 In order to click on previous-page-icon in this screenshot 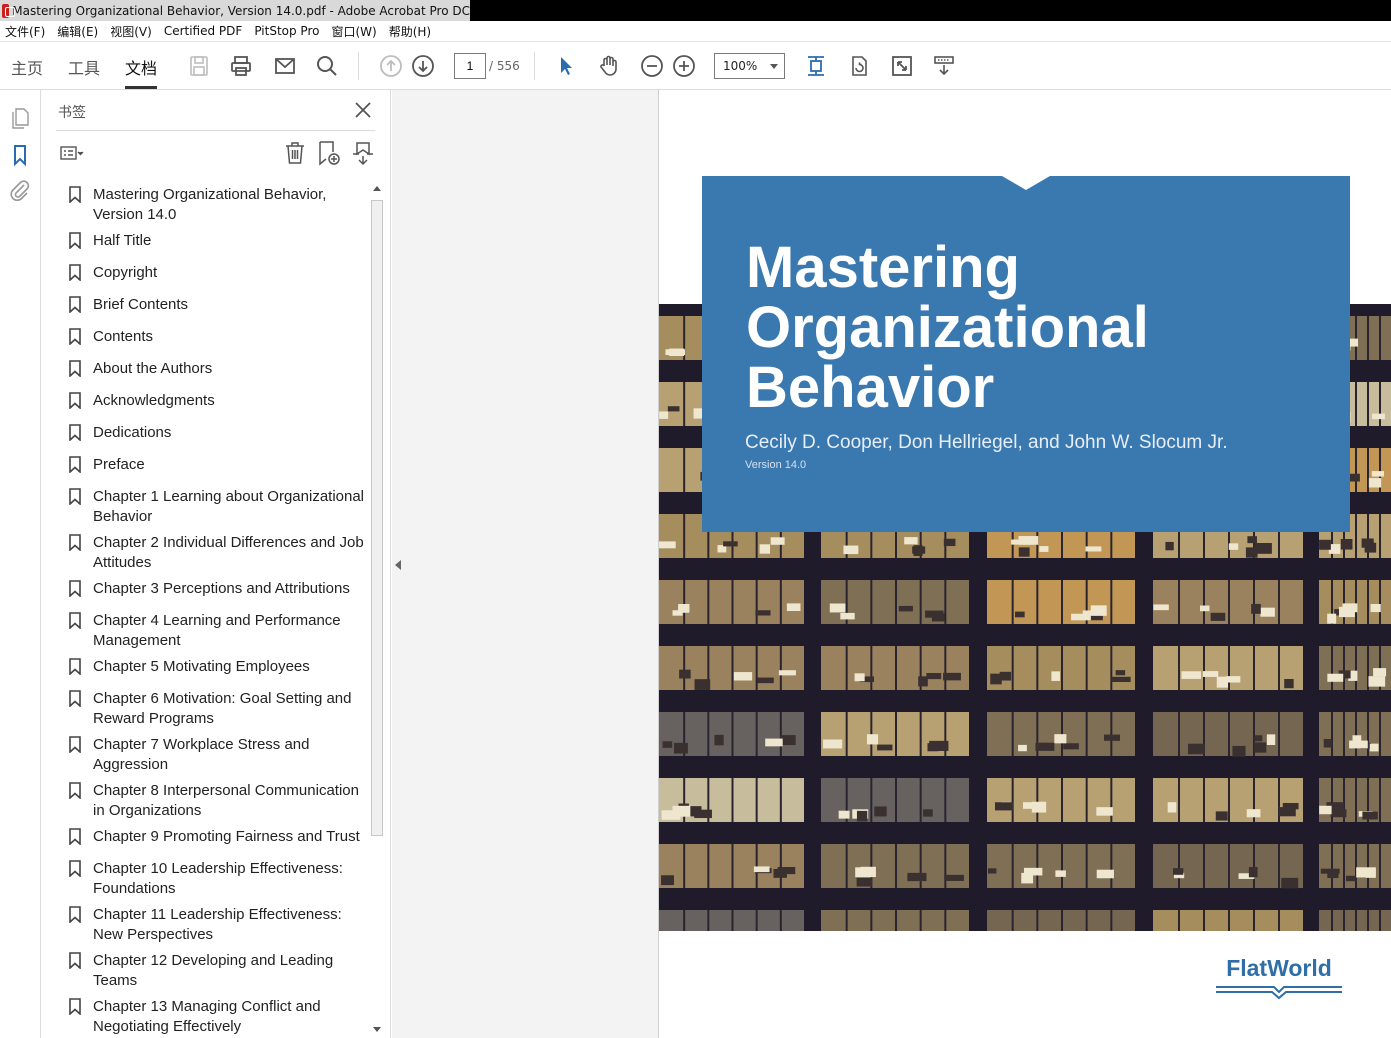, I will do `click(391, 66)`.